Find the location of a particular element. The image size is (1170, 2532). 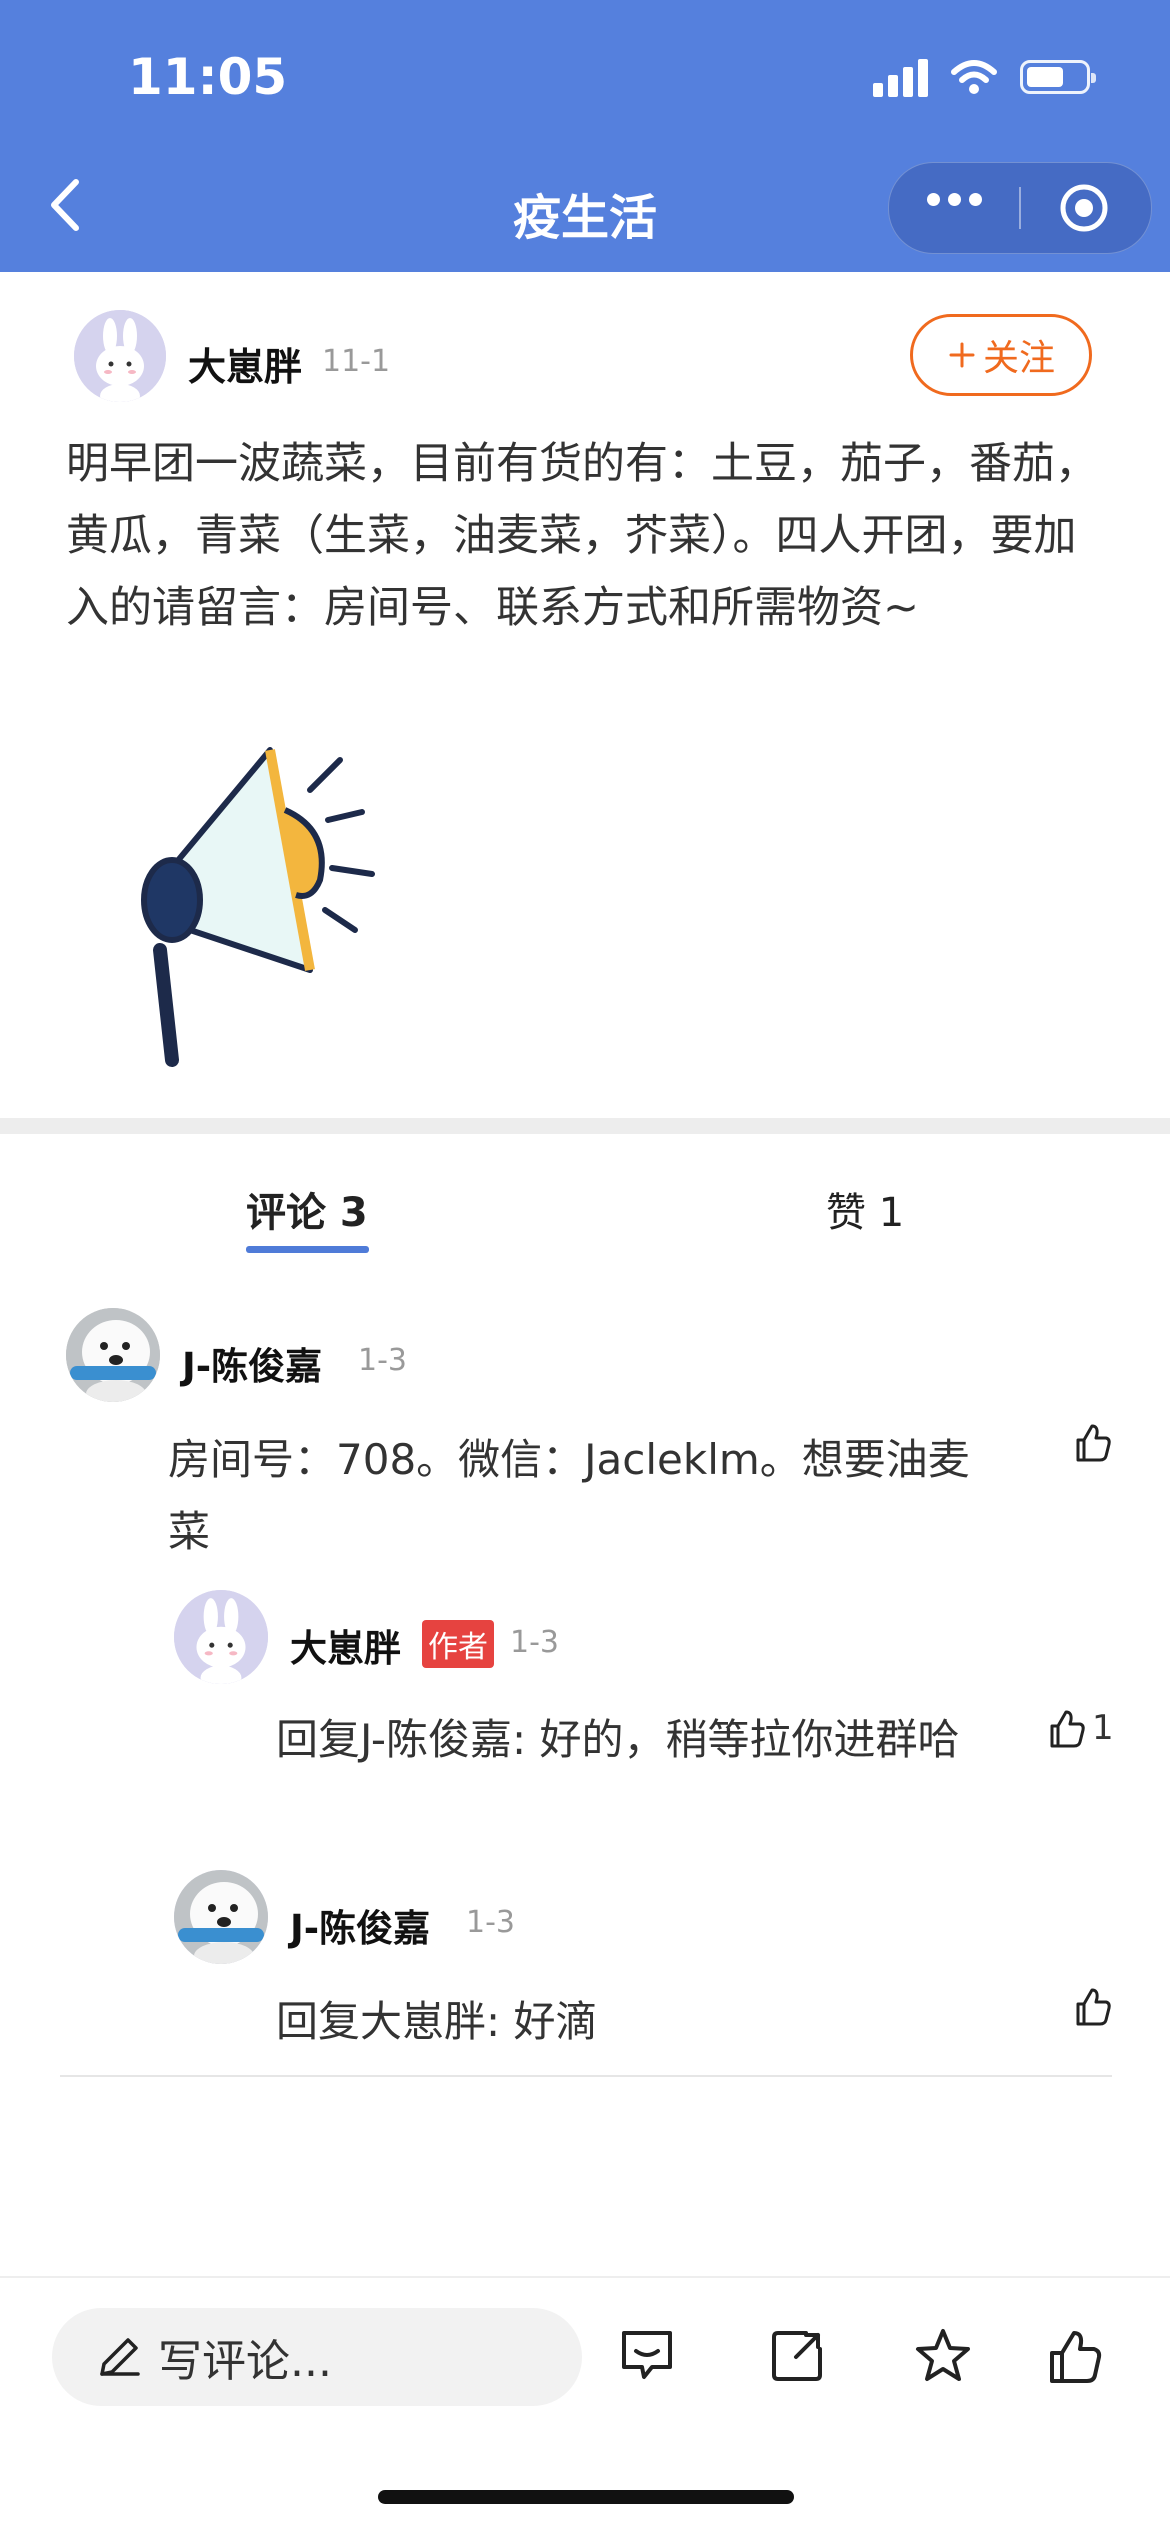

app-header: 11:05 疫生活 is located at coordinates (585, 136).